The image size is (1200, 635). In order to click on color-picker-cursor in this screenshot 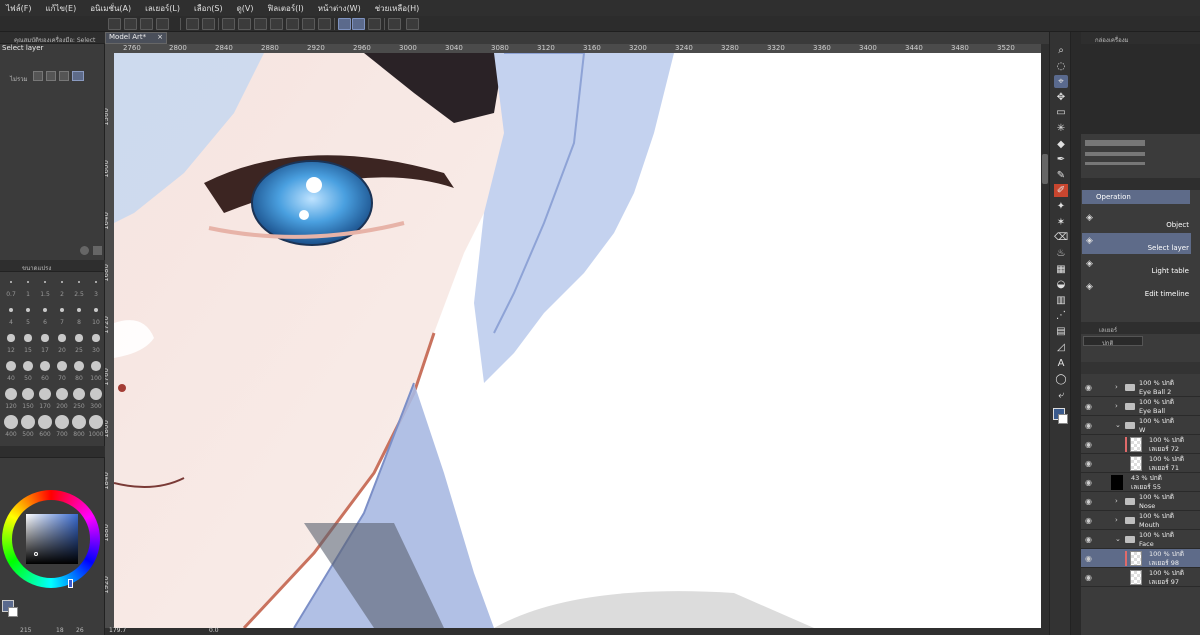, I will do `click(36, 554)`.